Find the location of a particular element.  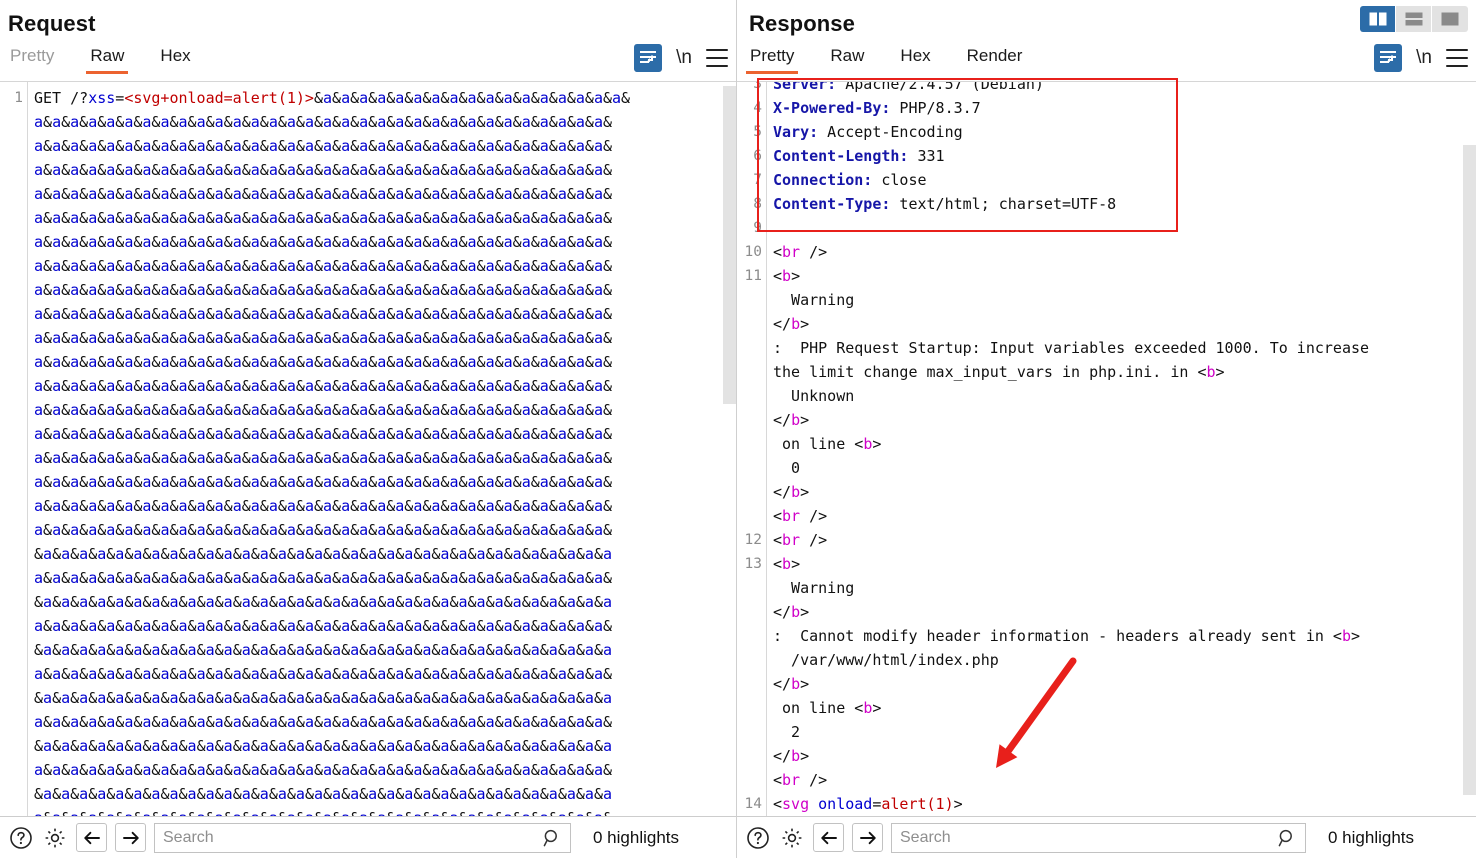

response-line-number: 13 is located at coordinates (753, 564).